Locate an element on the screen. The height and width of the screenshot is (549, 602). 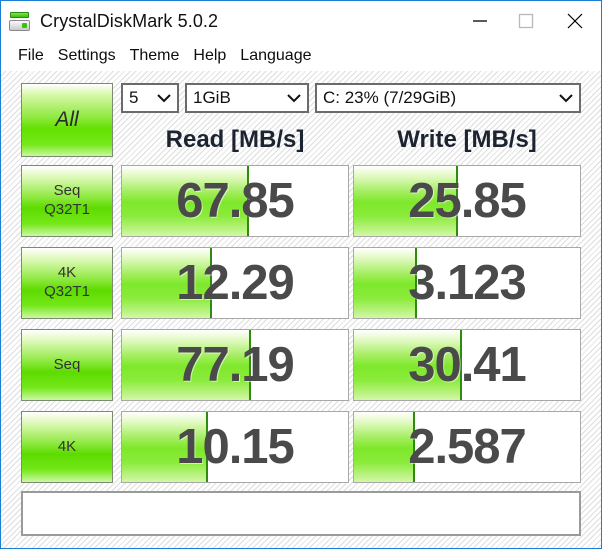
write-score-4k-q32t1: 3.123 is located at coordinates (467, 283).